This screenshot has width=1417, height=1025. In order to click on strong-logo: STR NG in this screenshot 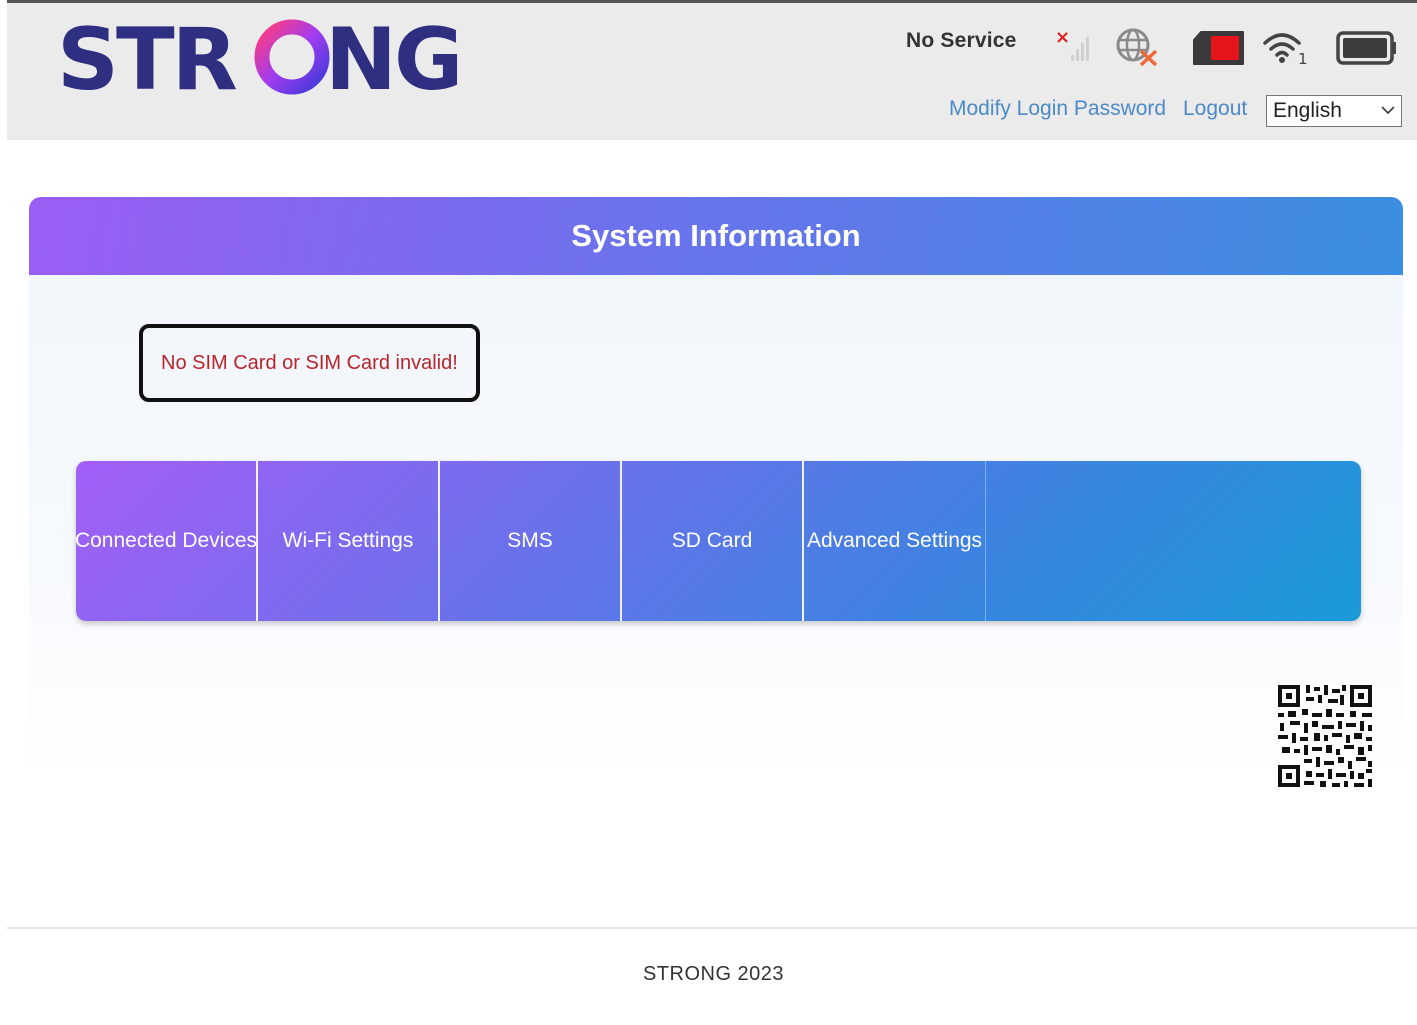, I will do `click(261, 60)`.